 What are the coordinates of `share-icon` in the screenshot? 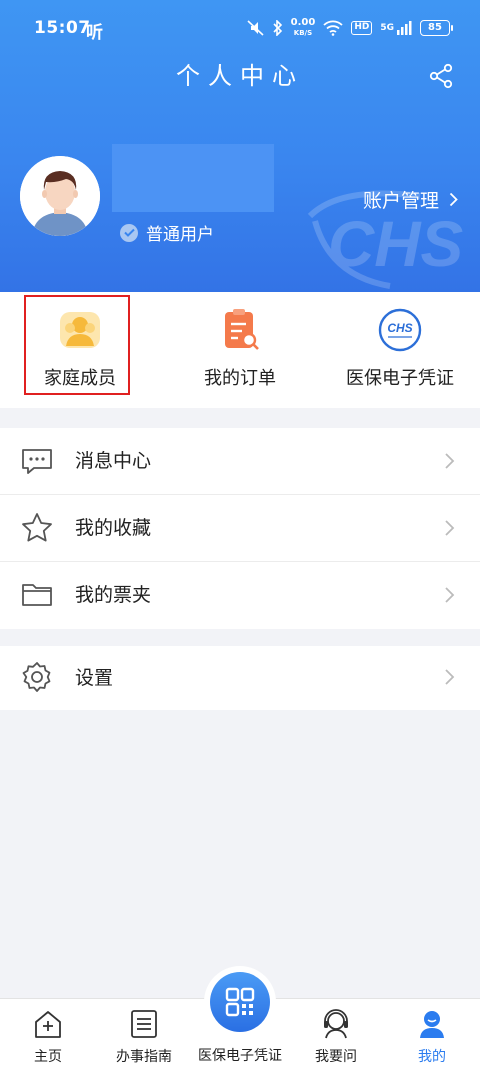 It's located at (441, 76).